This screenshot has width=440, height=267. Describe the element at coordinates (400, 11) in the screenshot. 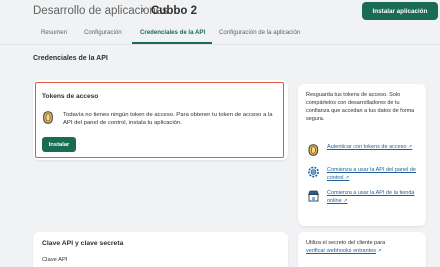

I see `install-app-button: Instalar aplicación` at that location.